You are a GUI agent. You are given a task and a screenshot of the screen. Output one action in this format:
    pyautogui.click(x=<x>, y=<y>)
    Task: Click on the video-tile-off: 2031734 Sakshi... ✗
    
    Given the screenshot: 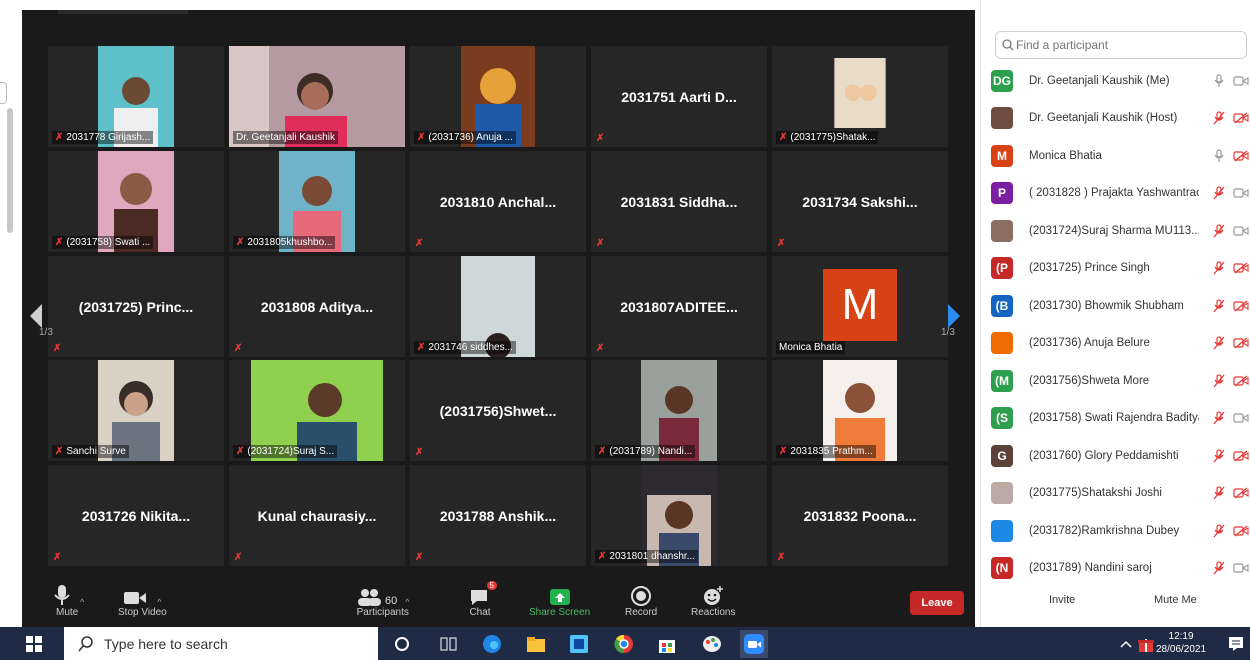 What is the action you would take?
    pyautogui.click(x=860, y=201)
    